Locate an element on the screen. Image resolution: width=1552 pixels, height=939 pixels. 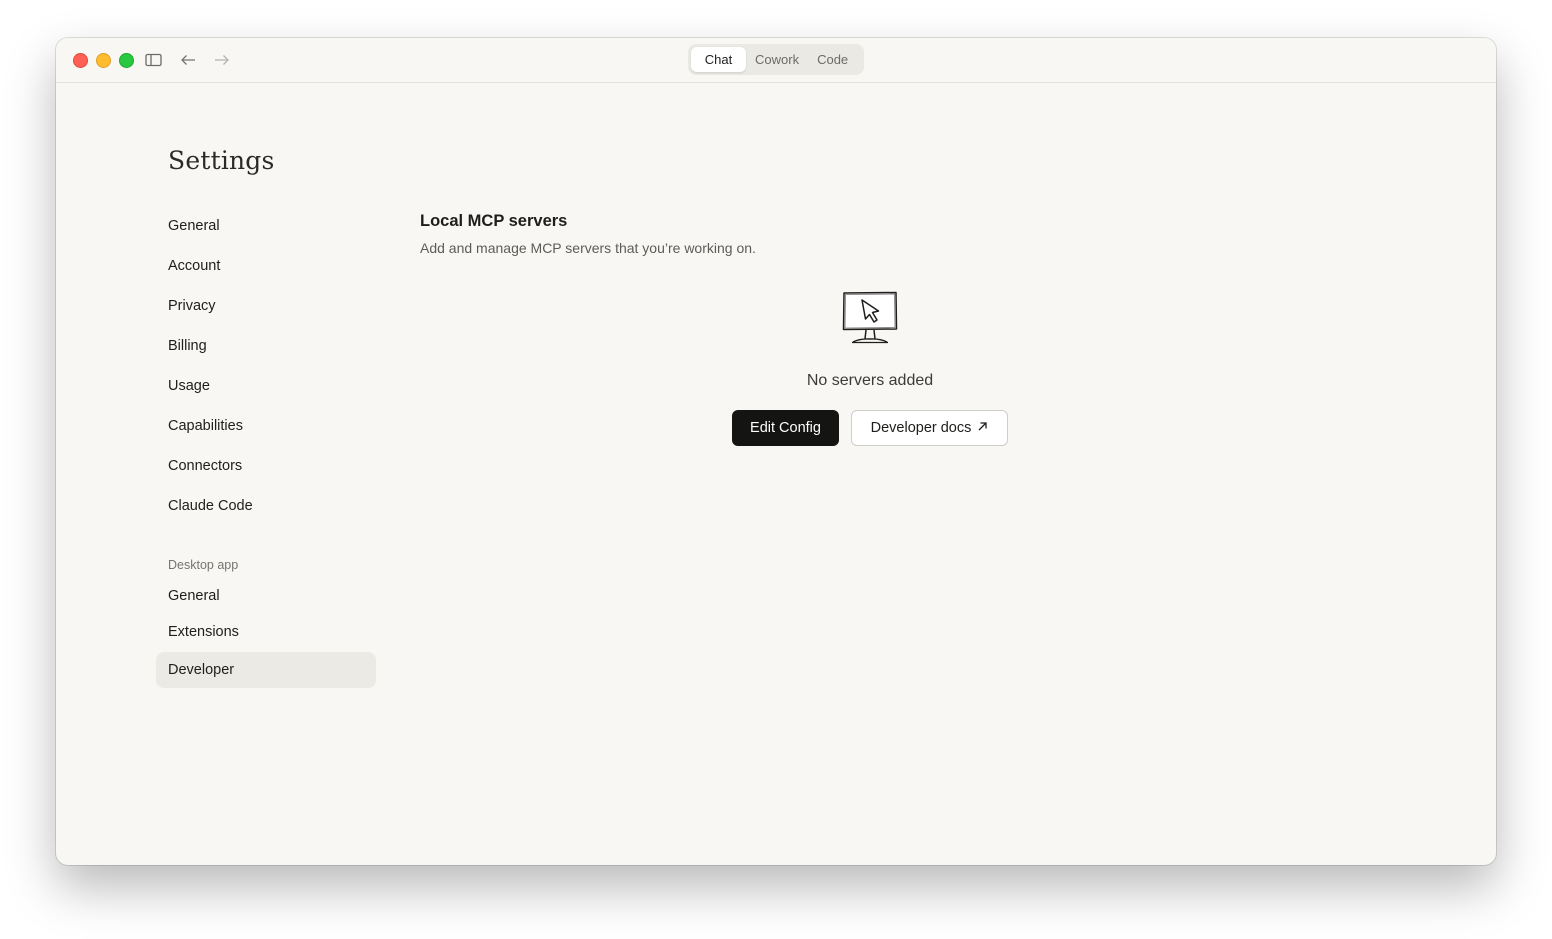
sidebar-item-usage: Usage is located at coordinates (266, 386).